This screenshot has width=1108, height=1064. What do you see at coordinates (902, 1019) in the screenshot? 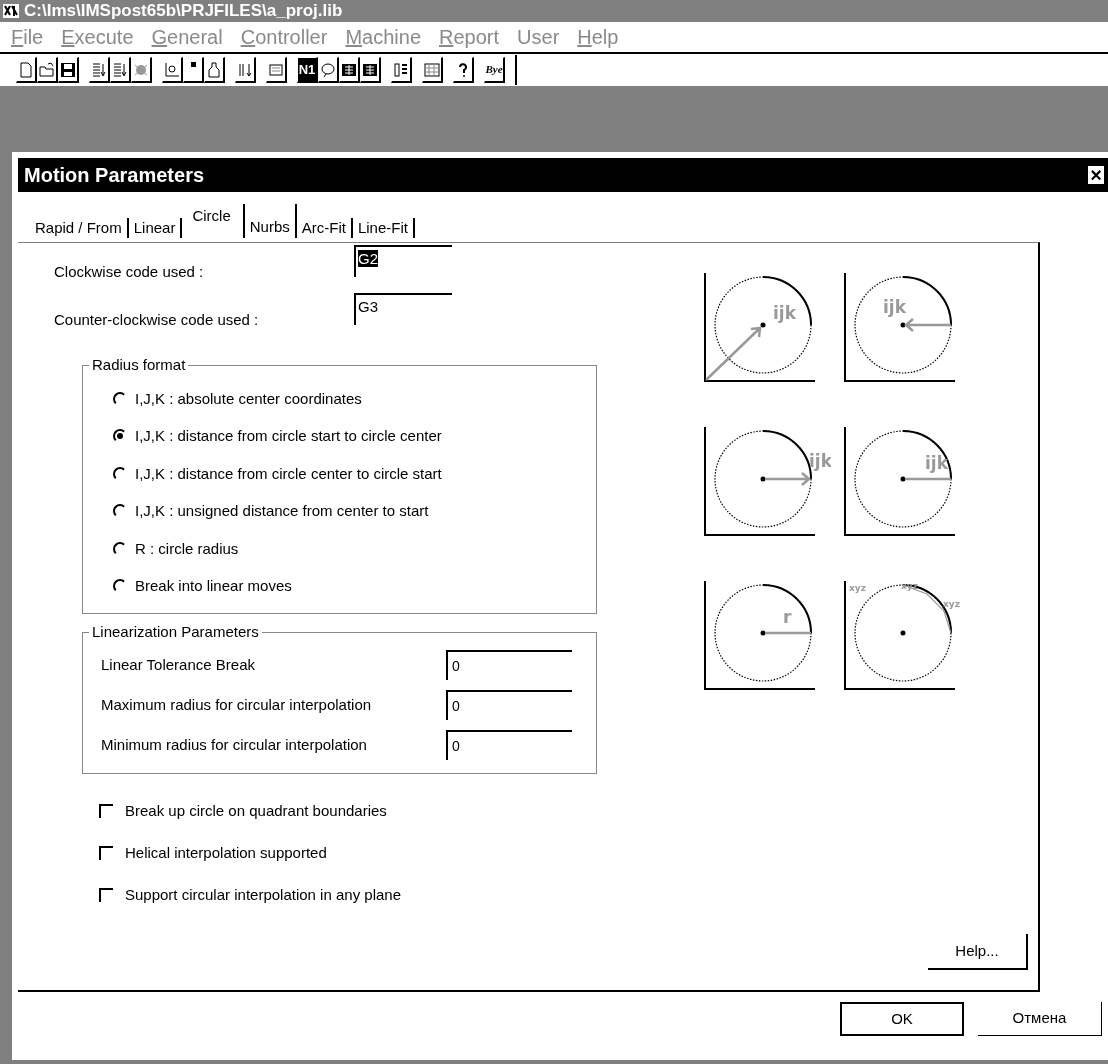
I see `dialog-button: OK` at bounding box center [902, 1019].